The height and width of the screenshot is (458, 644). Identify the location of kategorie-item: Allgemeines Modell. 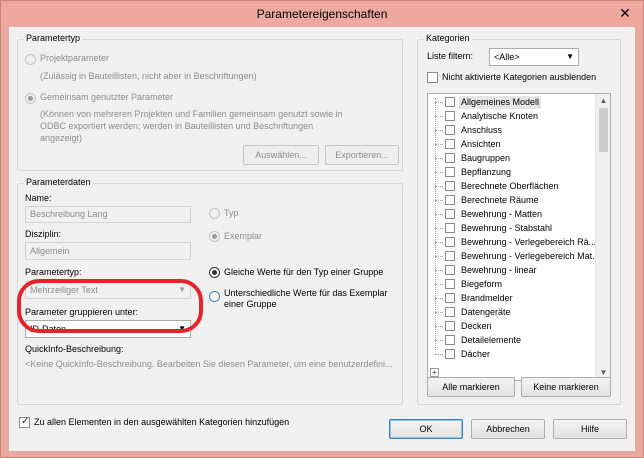
(513, 102).